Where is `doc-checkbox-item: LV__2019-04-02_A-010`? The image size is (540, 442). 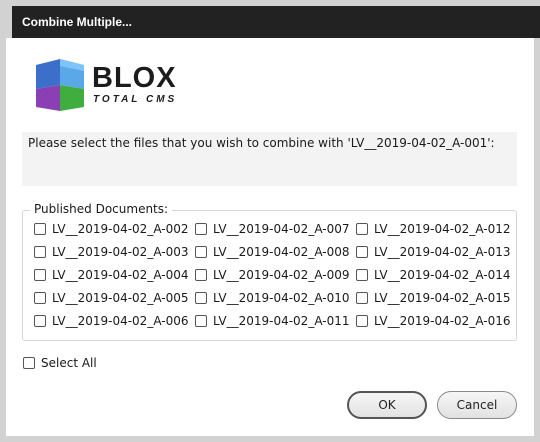 doc-checkbox-item: LV__2019-04-02_A-010 is located at coordinates (272, 298).